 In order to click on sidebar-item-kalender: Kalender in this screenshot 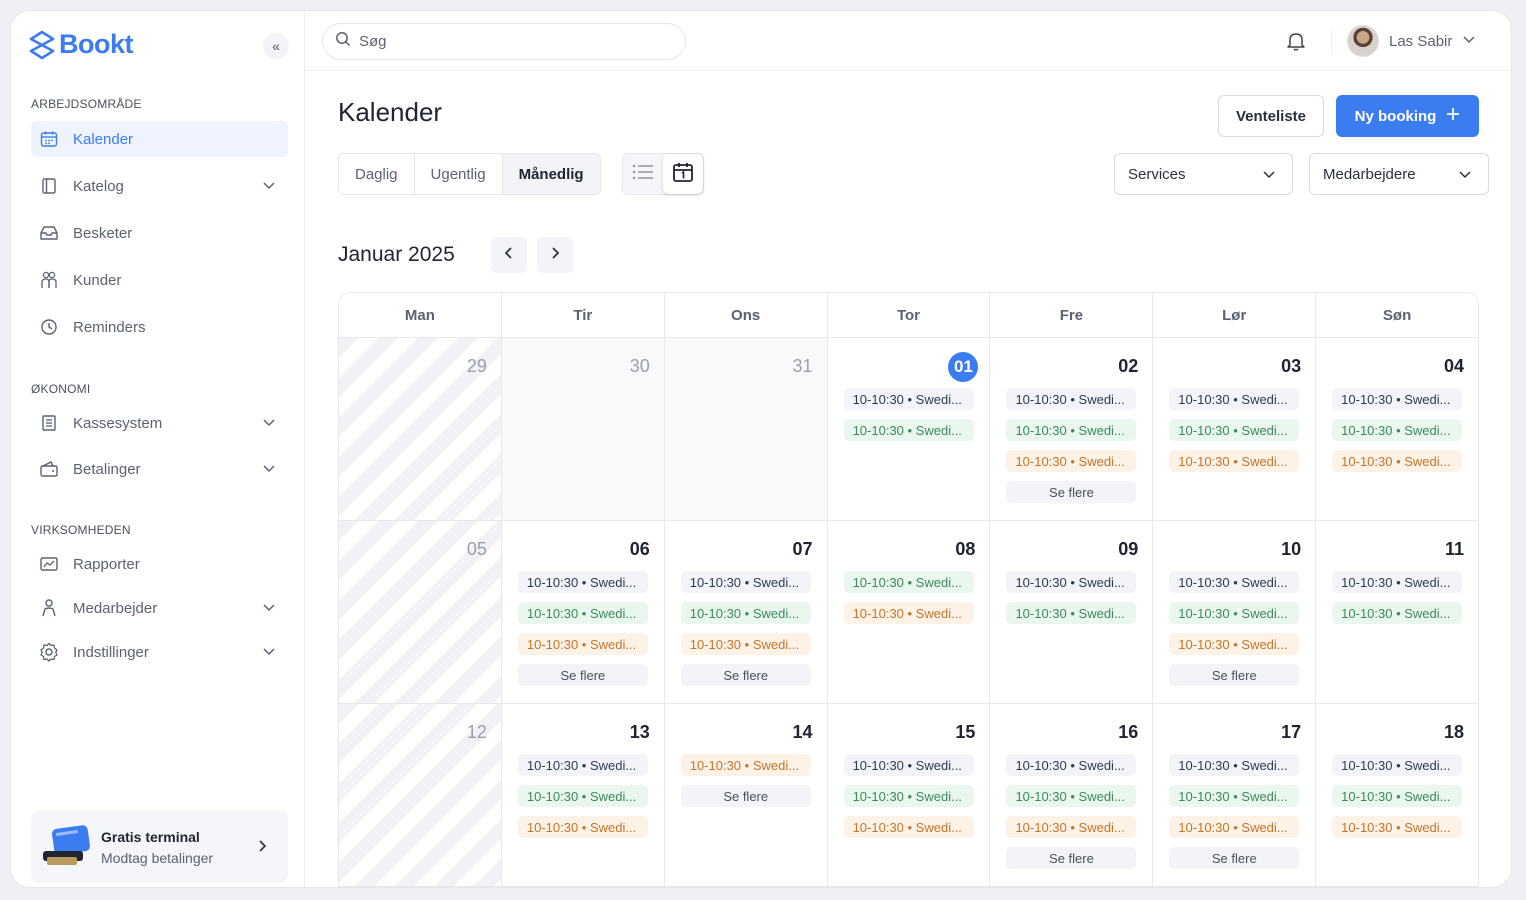, I will do `click(159, 139)`.